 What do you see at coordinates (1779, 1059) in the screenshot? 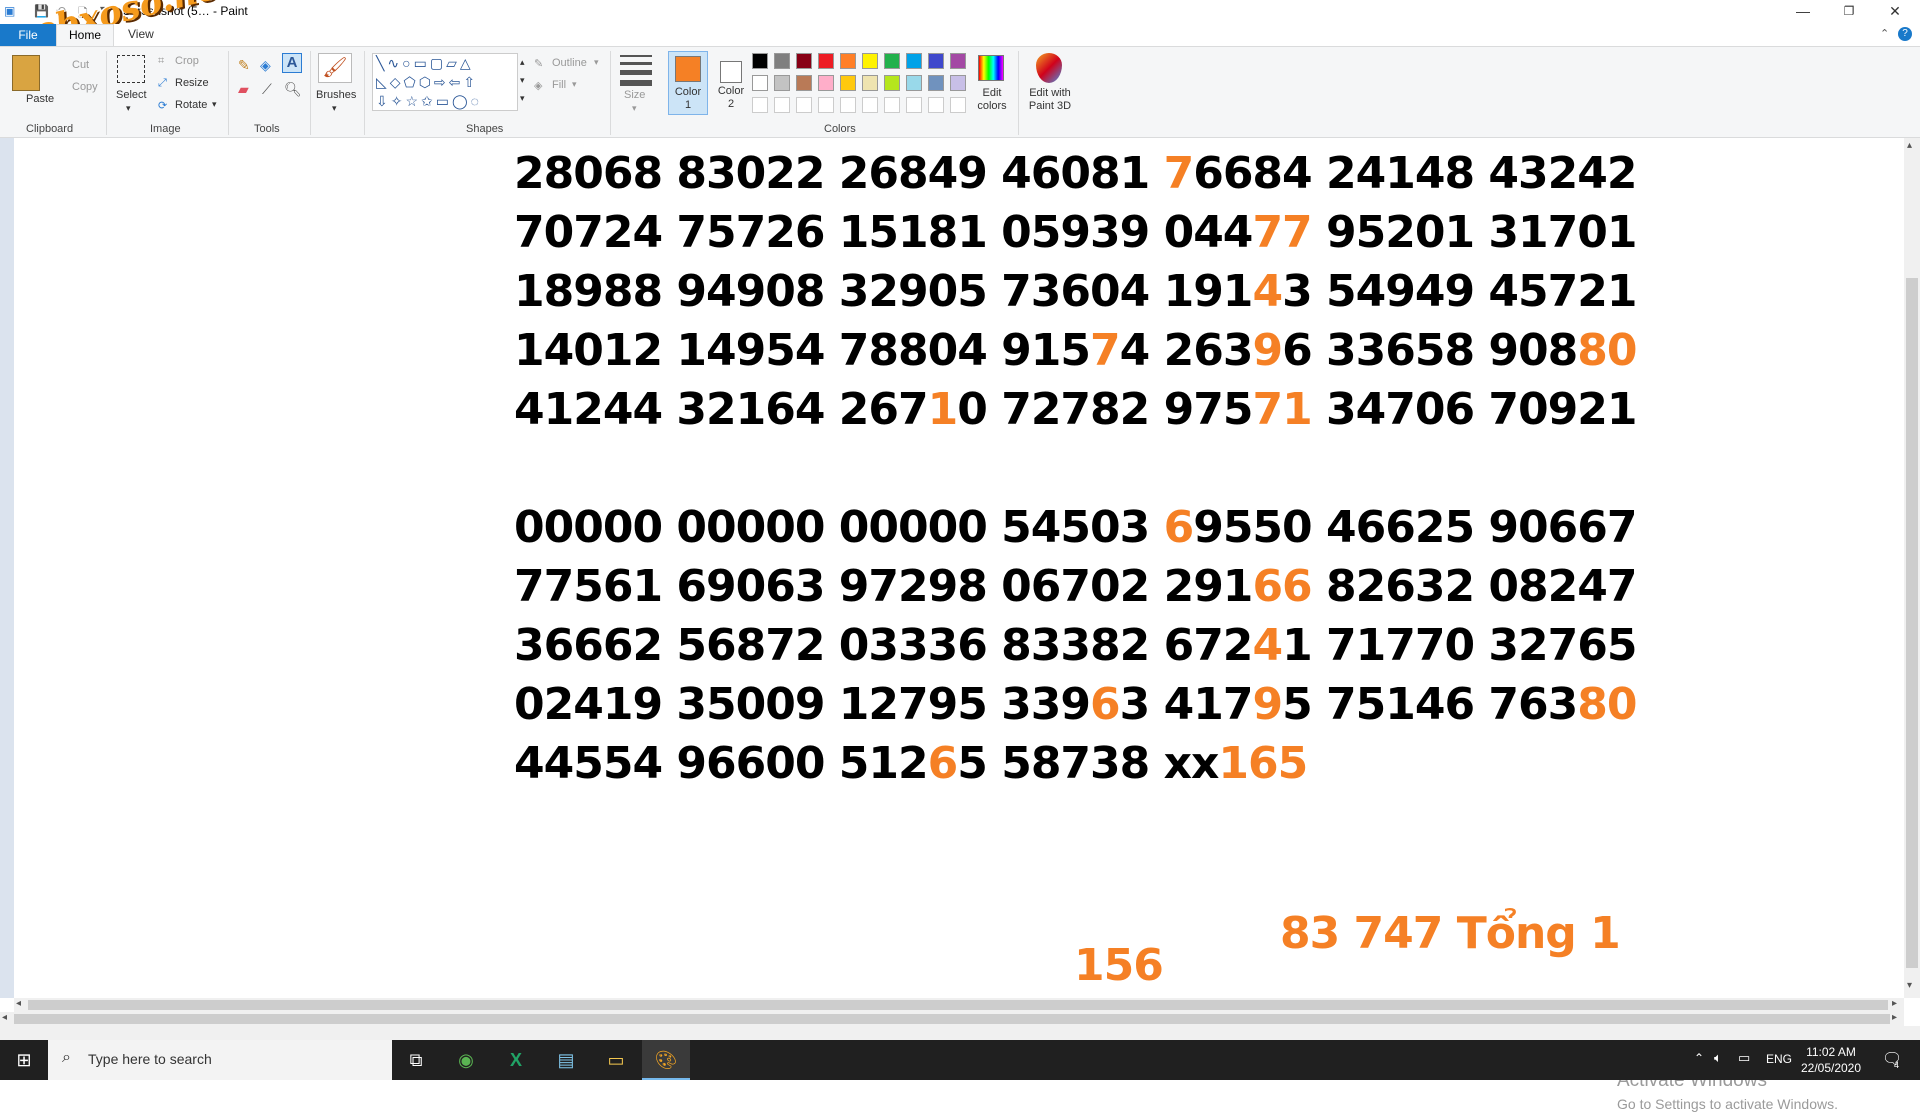
I see `input-language: ENG` at bounding box center [1779, 1059].